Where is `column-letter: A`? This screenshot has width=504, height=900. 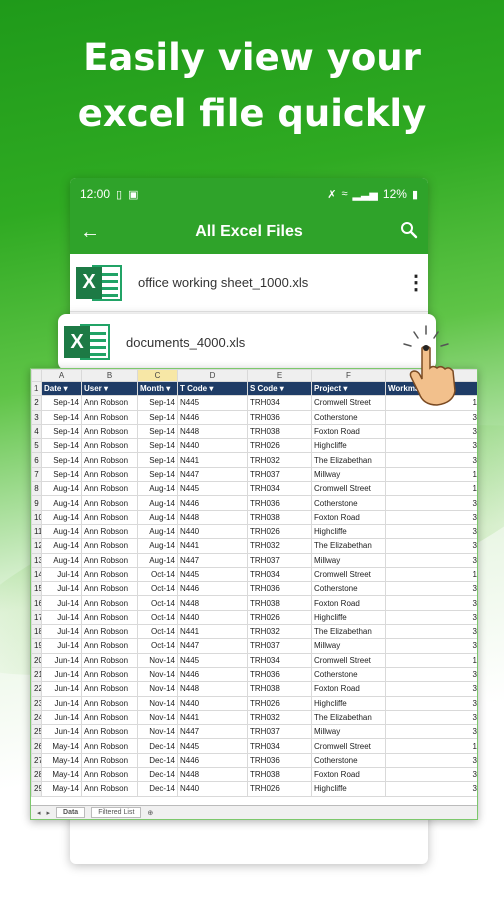
column-letter: A is located at coordinates (61, 375).